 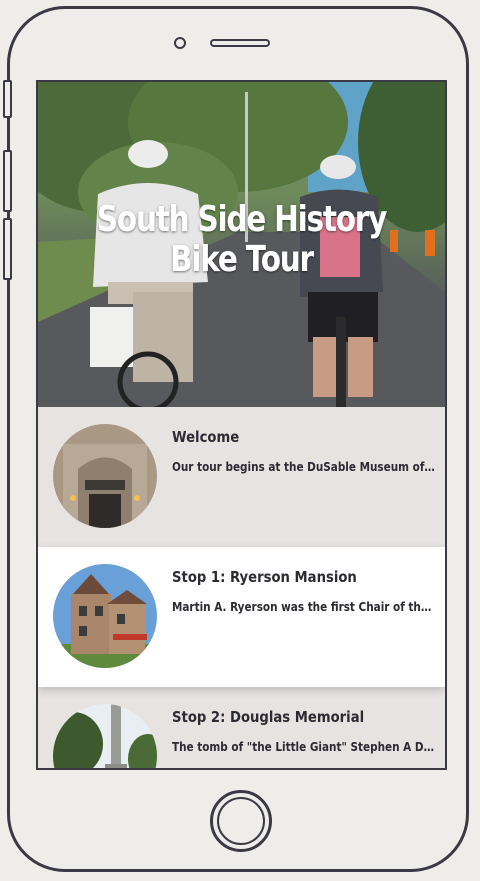 I want to click on stop-title: Stop 1: Ryerson Mansion, so click(x=264, y=577).